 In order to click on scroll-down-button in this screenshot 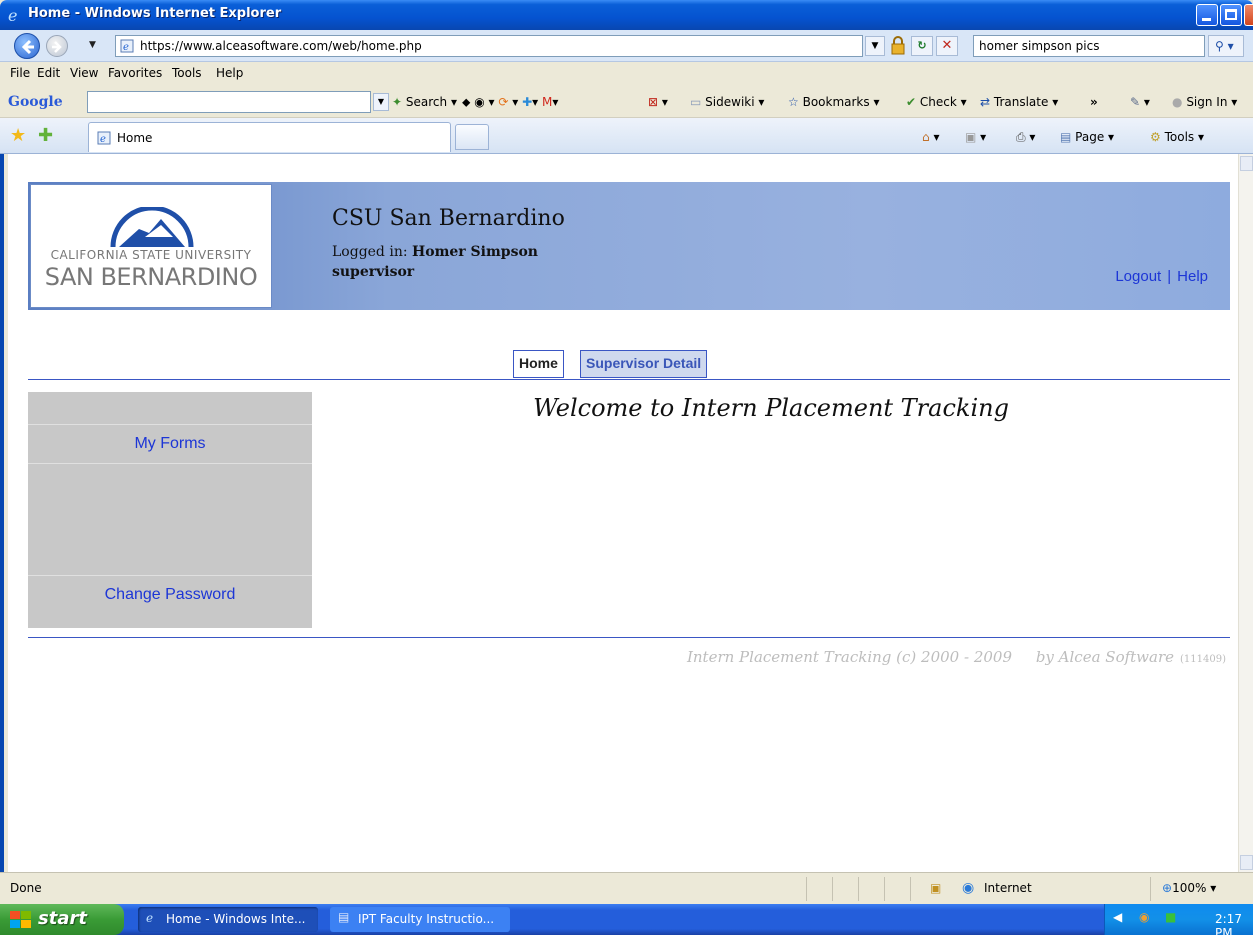, I will do `click(1246, 862)`.